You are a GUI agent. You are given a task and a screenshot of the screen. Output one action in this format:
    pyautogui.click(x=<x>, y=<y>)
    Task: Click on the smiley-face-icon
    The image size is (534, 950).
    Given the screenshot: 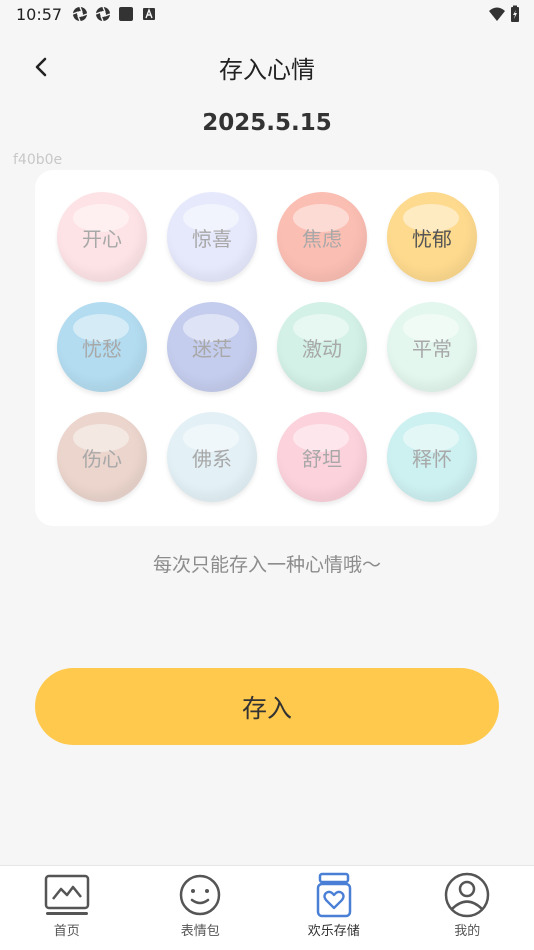 What is the action you would take?
    pyautogui.click(x=200, y=895)
    